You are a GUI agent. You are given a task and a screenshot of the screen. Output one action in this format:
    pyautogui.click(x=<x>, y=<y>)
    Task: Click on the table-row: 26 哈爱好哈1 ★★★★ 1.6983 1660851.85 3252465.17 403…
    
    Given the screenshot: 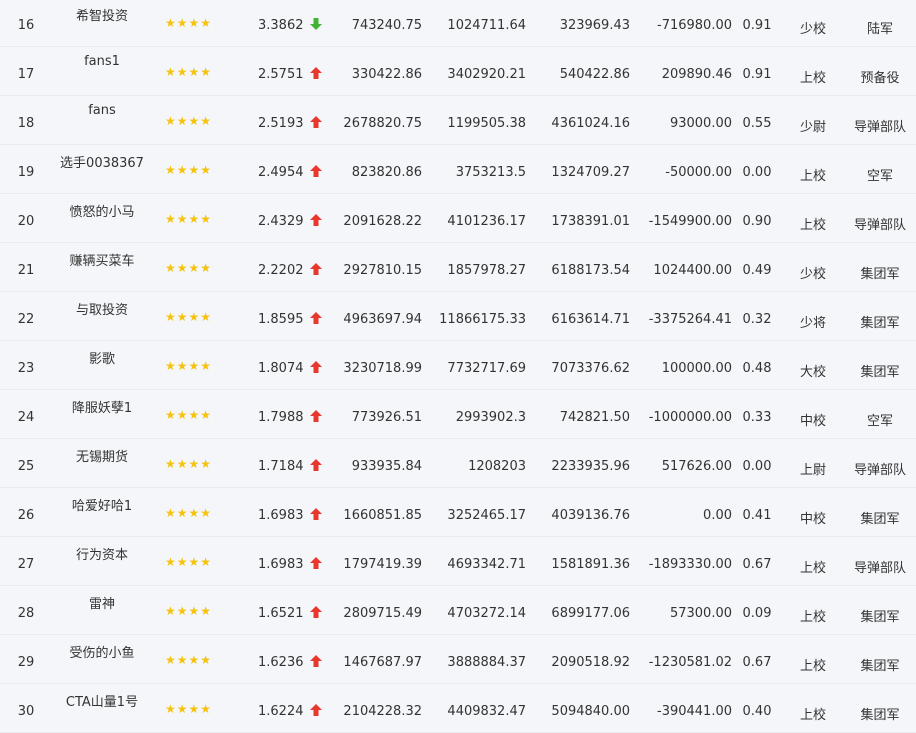 What is the action you would take?
    pyautogui.click(x=458, y=512)
    